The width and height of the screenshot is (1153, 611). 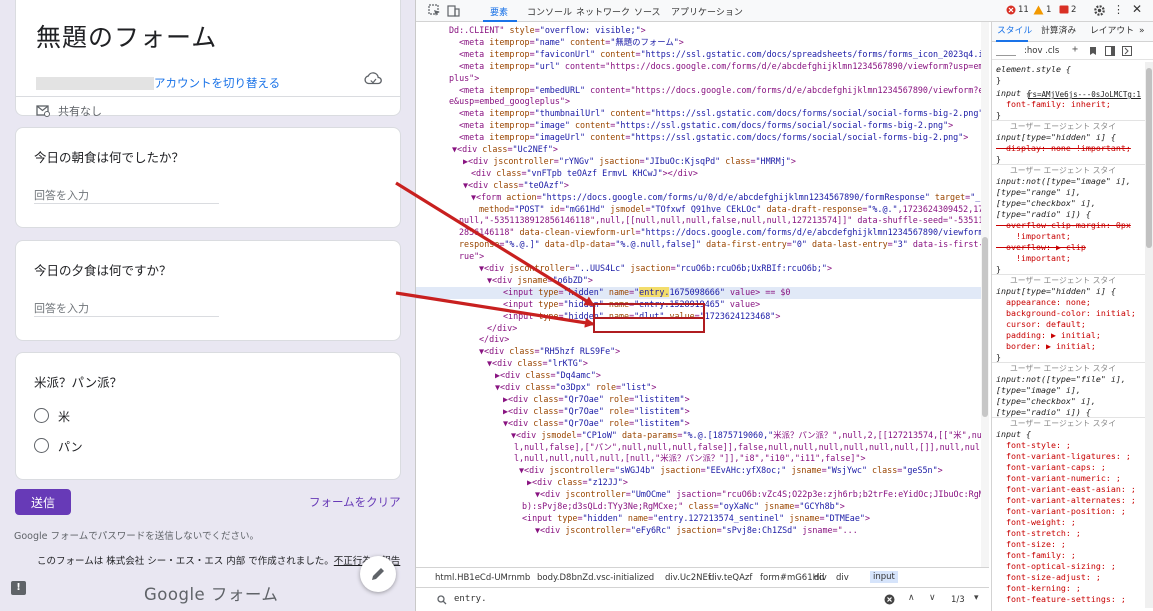 I want to click on styles-scrollbar-thumb, so click(x=1149, y=158).